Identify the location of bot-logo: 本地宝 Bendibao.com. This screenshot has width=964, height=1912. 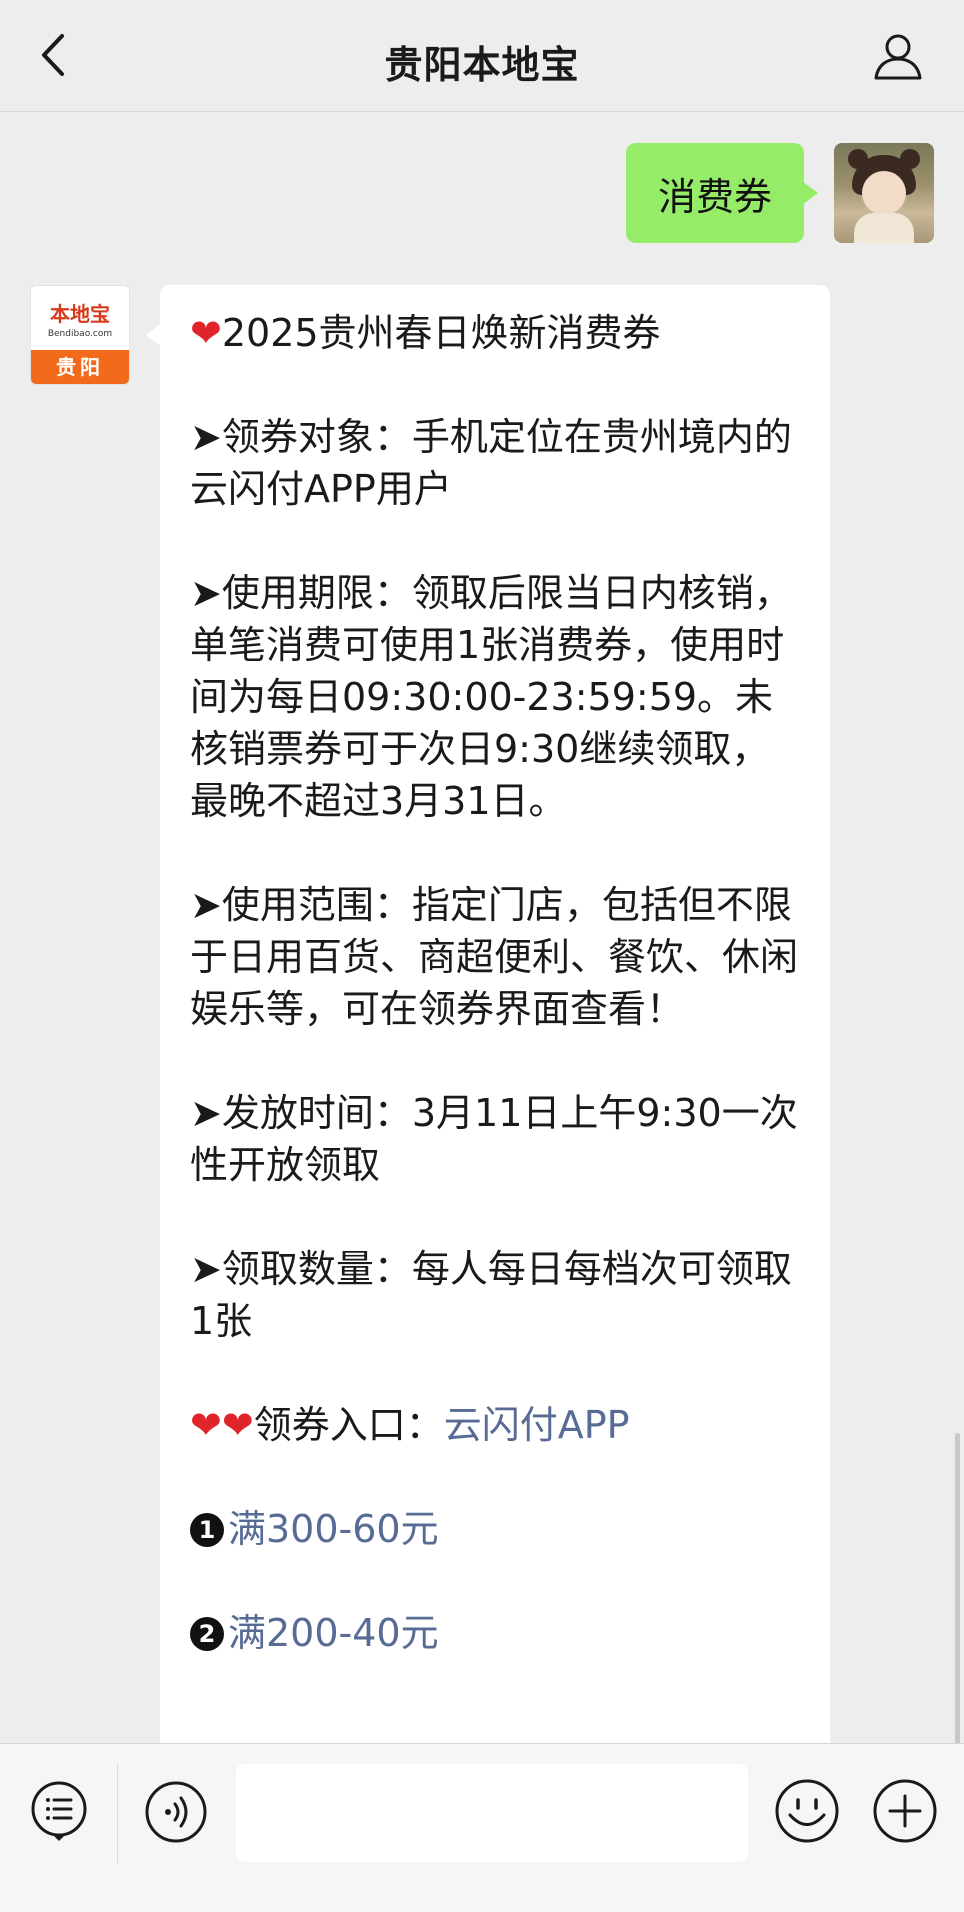
(80, 318).